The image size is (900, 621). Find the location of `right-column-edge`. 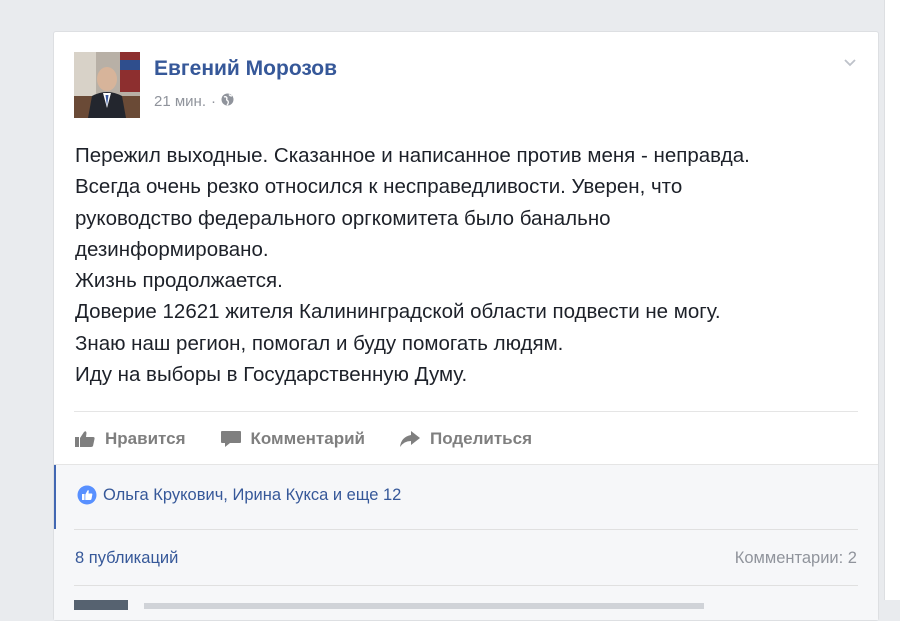

right-column-edge is located at coordinates (892, 300).